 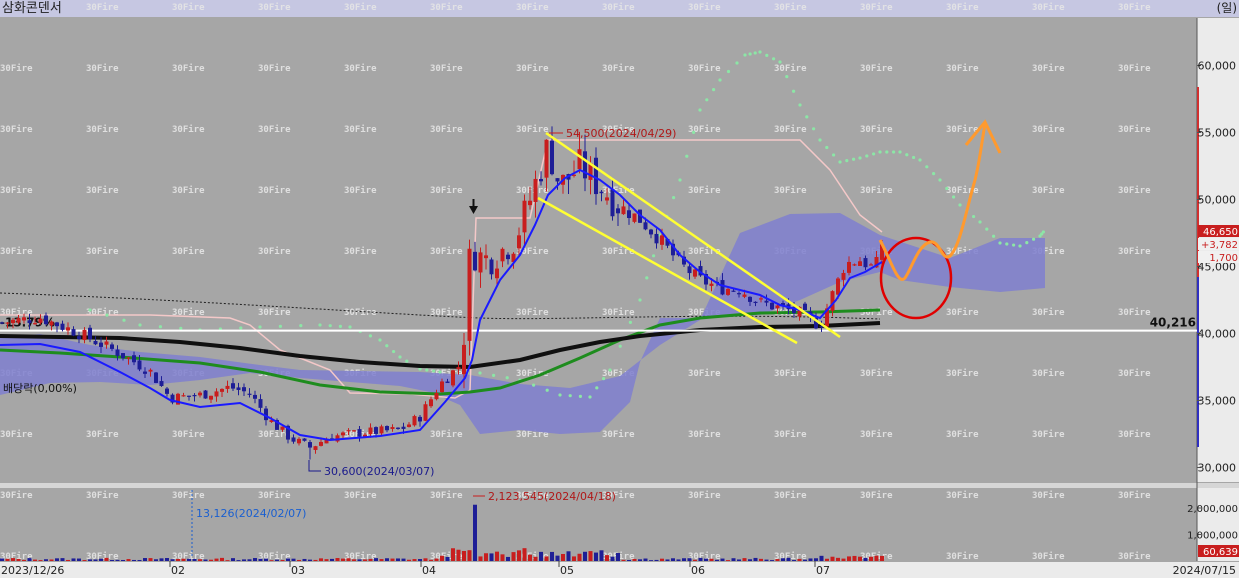 What do you see at coordinates (1217, 334) in the screenshot?
I see `price-tick-label: 40,000` at bounding box center [1217, 334].